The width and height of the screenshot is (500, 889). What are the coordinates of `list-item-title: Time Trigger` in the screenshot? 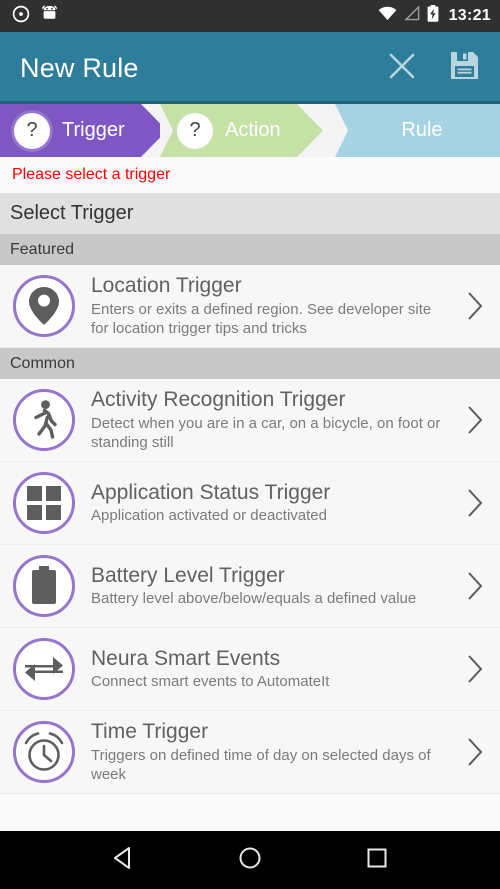 It's located at (150, 732).